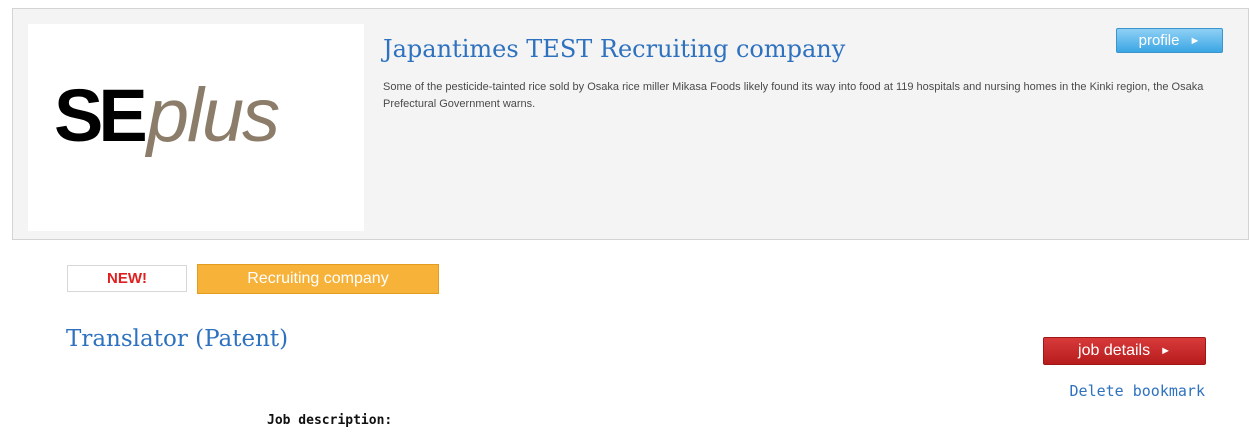 The image size is (1251, 447). Describe the element at coordinates (213, 115) in the screenshot. I see `logo-suffix: plus` at that location.